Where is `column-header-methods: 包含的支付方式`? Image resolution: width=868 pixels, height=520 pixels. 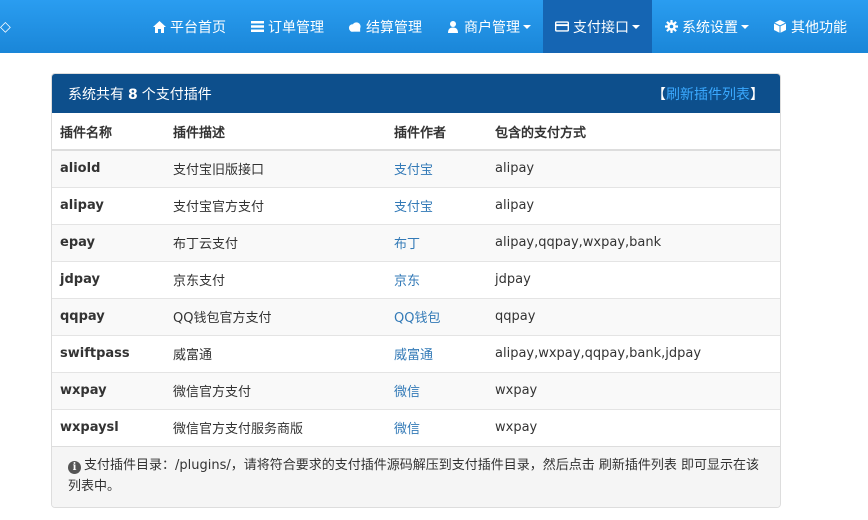 column-header-methods: 包含的支付方式 is located at coordinates (633, 132).